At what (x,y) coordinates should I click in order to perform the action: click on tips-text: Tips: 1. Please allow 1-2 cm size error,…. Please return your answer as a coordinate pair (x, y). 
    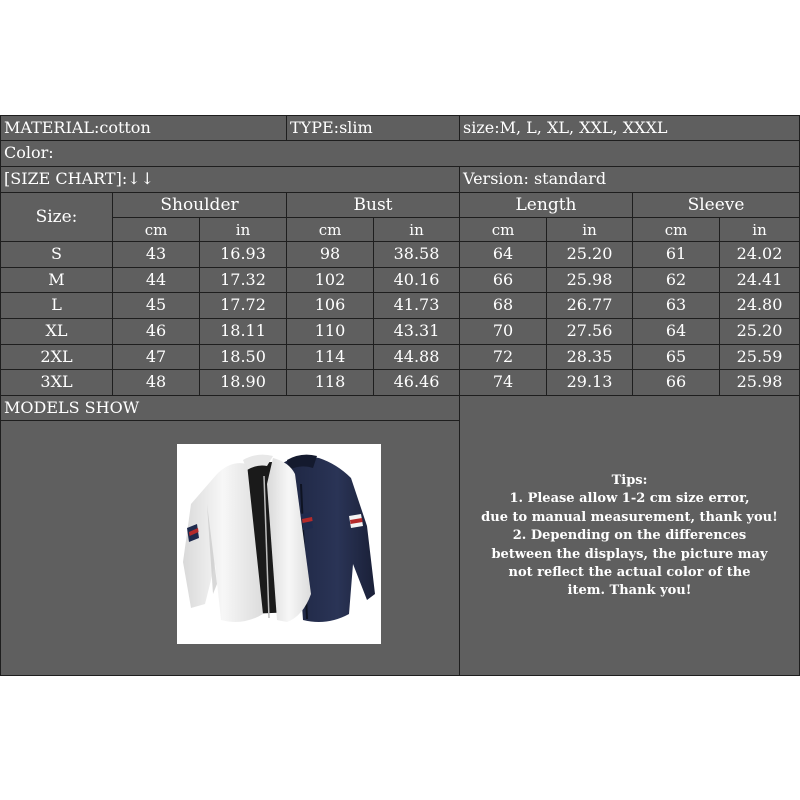
    Looking at the image, I should click on (629, 536).